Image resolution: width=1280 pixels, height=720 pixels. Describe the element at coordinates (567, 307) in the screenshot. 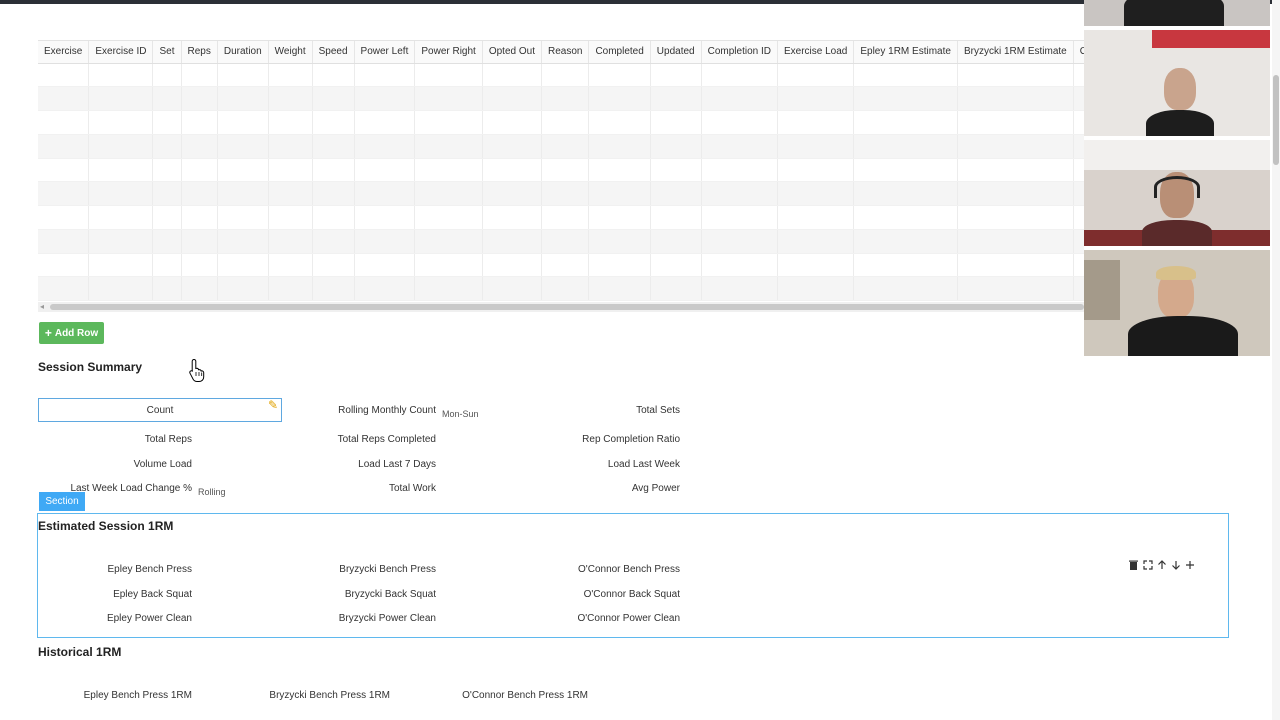

I see `scrollbar-thumb` at that location.